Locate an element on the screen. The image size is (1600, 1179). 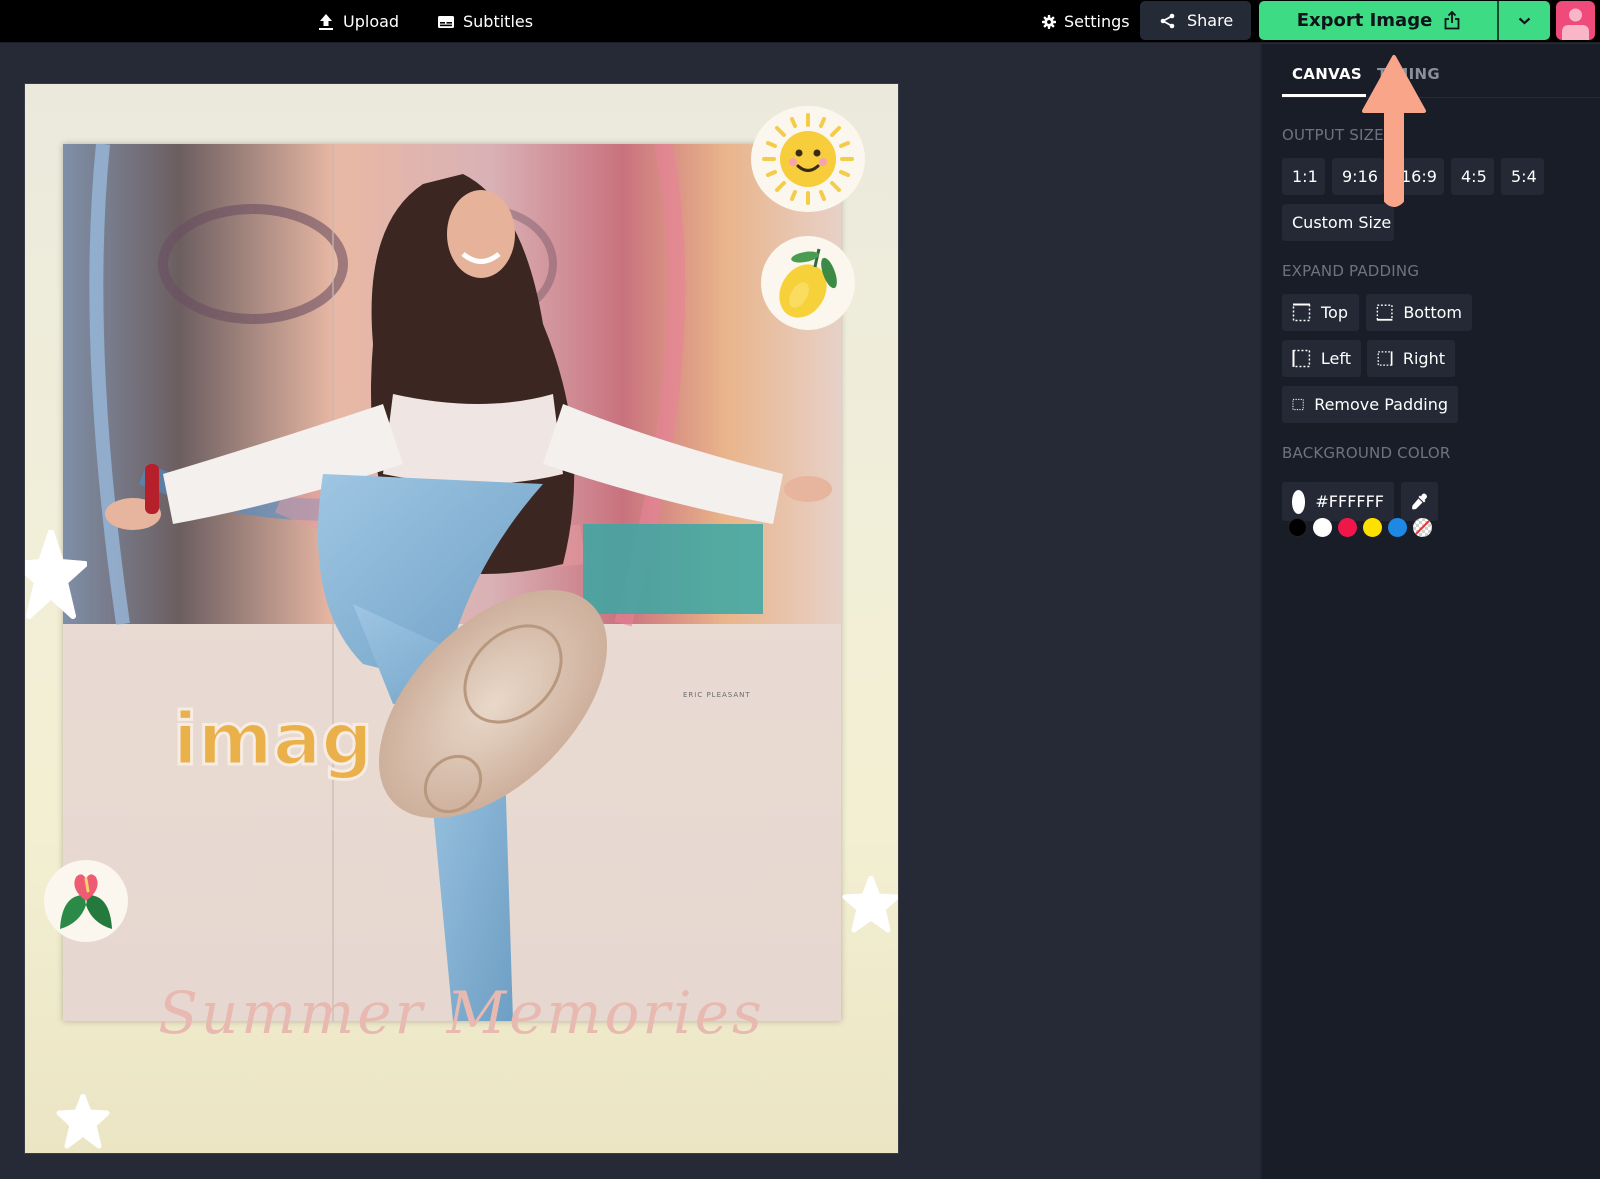
export-image-label: Export Image is located at coordinates (1364, 20).